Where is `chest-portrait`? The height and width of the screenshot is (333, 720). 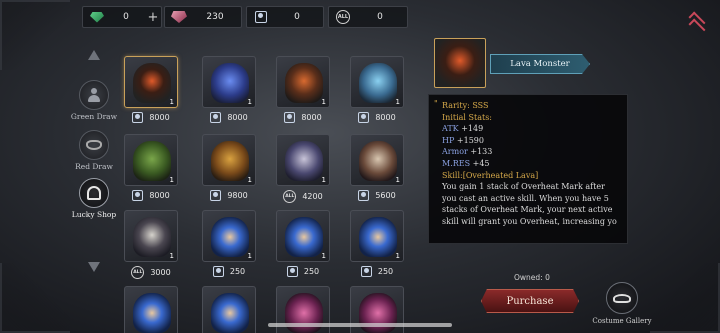 chest-portrait is located at coordinates (230, 161).